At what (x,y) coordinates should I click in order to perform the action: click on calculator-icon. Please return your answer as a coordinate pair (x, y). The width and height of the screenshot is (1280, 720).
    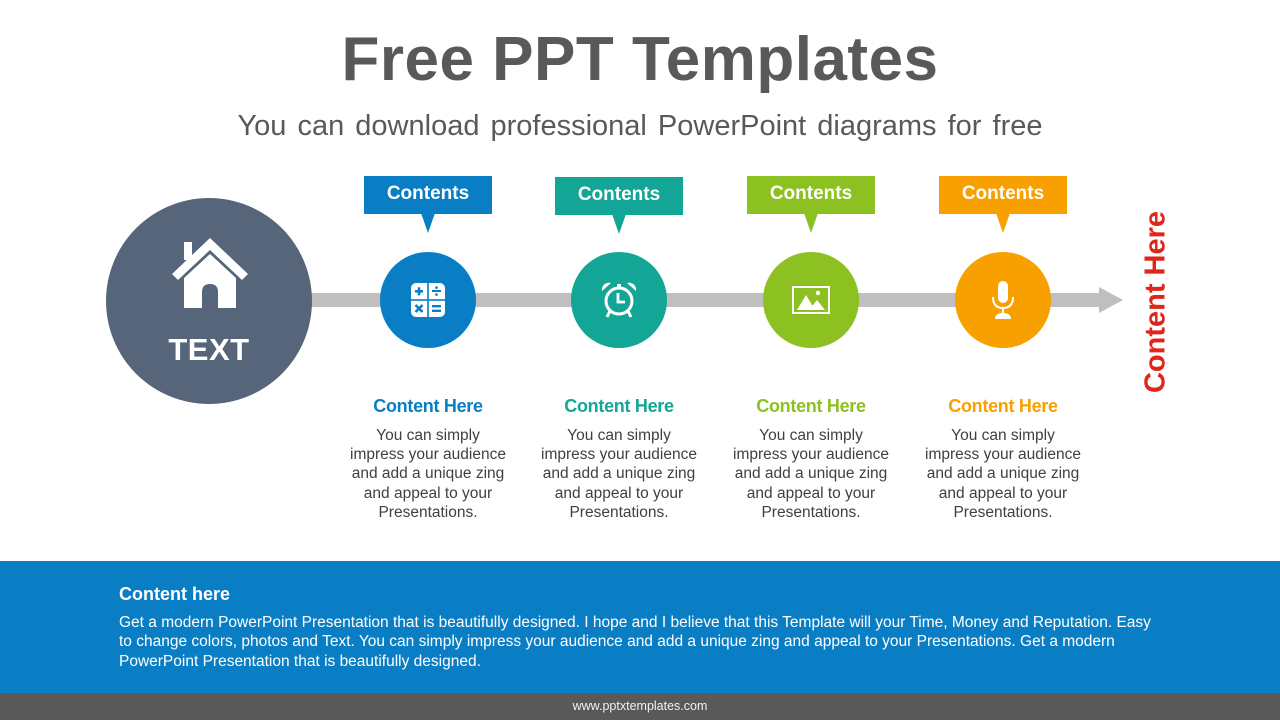
    Looking at the image, I should click on (428, 300).